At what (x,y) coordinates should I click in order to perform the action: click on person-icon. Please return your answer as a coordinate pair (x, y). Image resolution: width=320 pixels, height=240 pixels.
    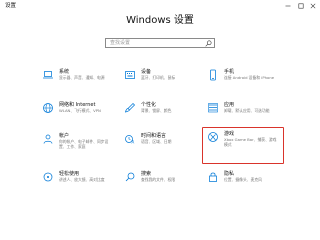
    Looking at the image, I should click on (48, 139).